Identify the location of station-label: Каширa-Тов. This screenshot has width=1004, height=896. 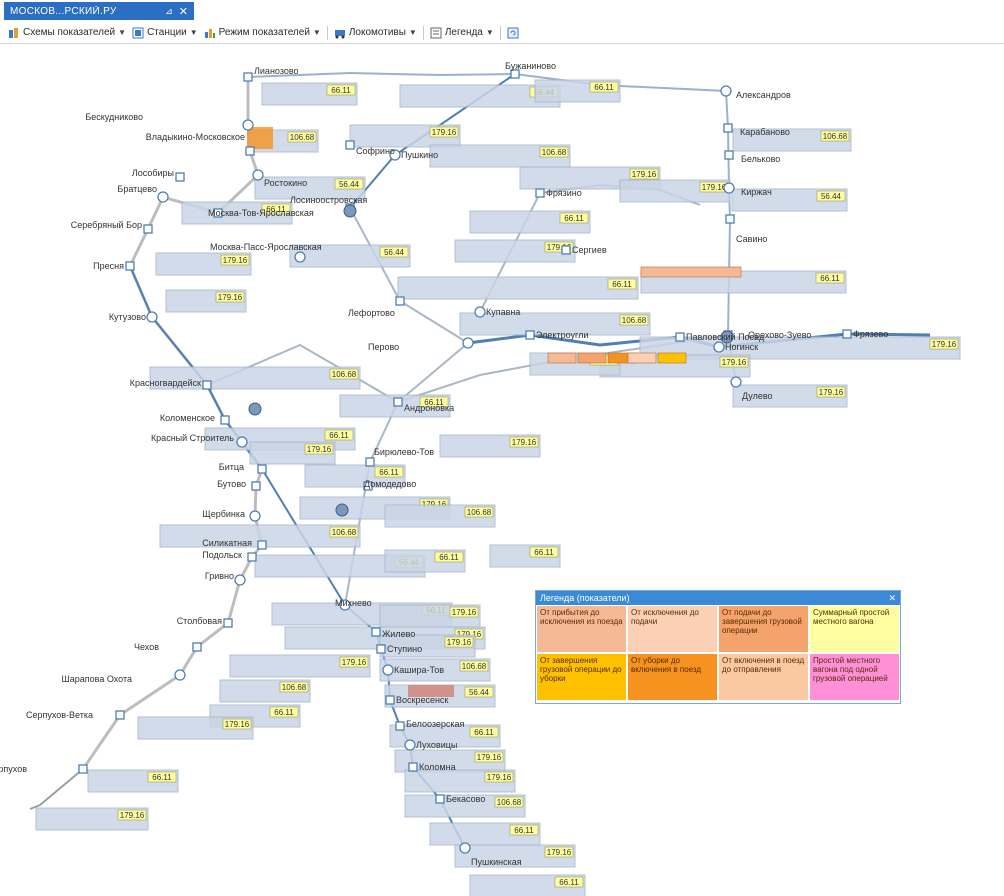
(419, 670).